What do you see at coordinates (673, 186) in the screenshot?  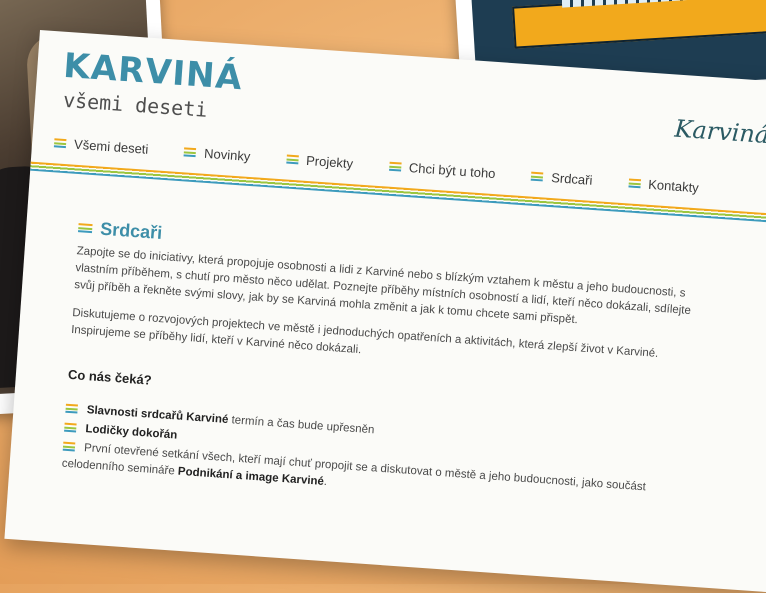 I see `nav-item-label: Kontakty` at bounding box center [673, 186].